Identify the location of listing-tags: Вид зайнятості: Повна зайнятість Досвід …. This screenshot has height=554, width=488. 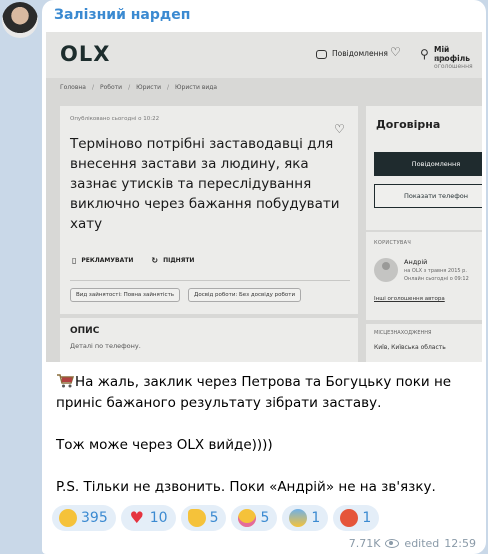
(186, 295).